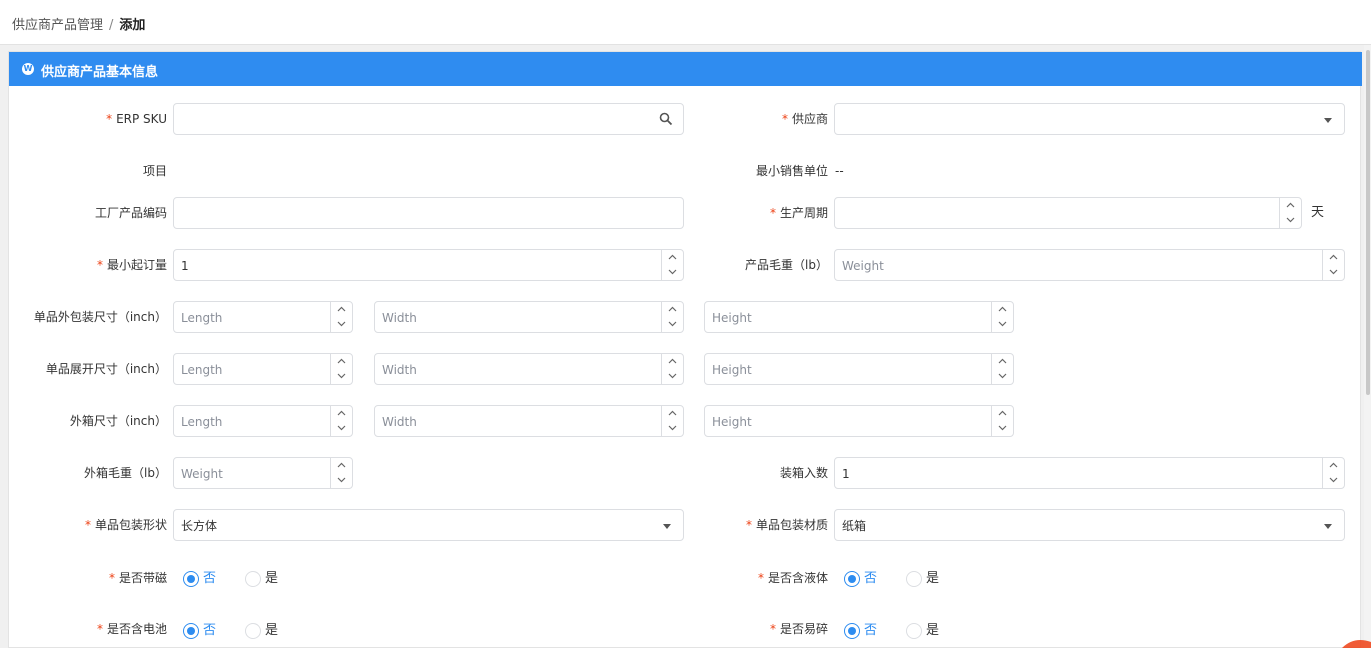 The width and height of the screenshot is (1371, 648). I want to click on liquid-yes-radio, so click(914, 579).